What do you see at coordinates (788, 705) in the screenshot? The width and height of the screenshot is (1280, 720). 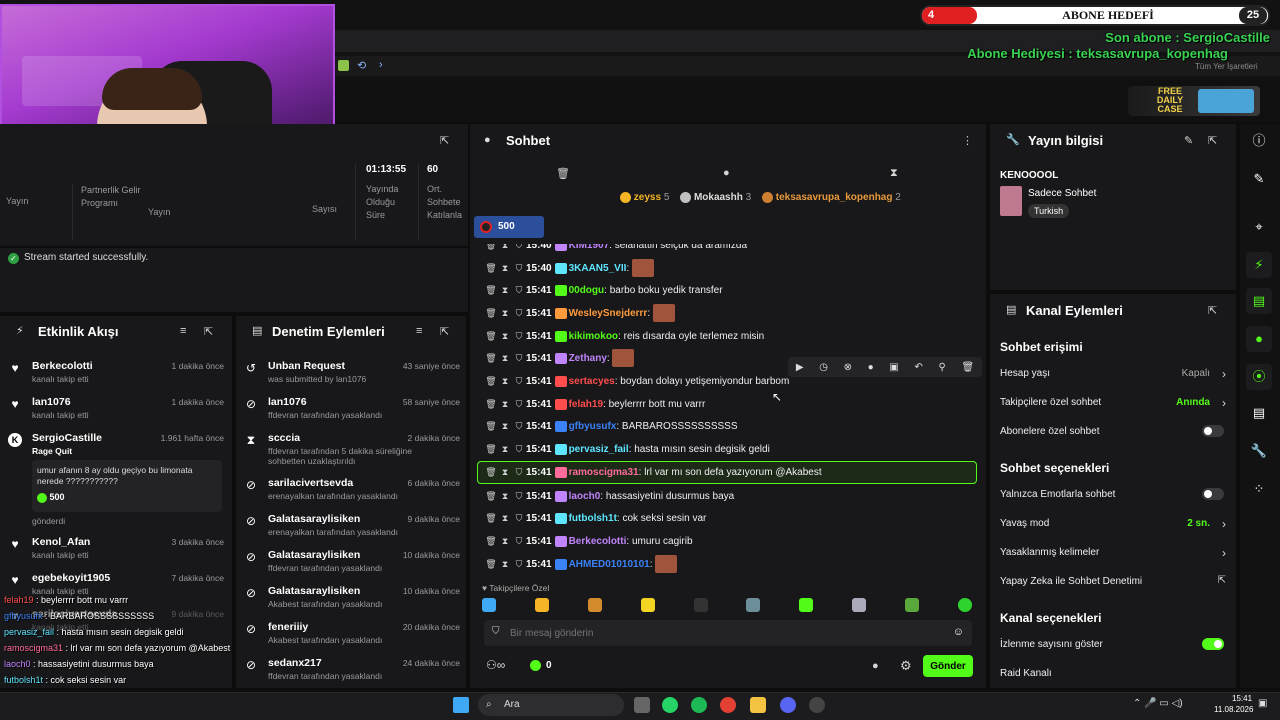 I see `discord-icon` at bounding box center [788, 705].